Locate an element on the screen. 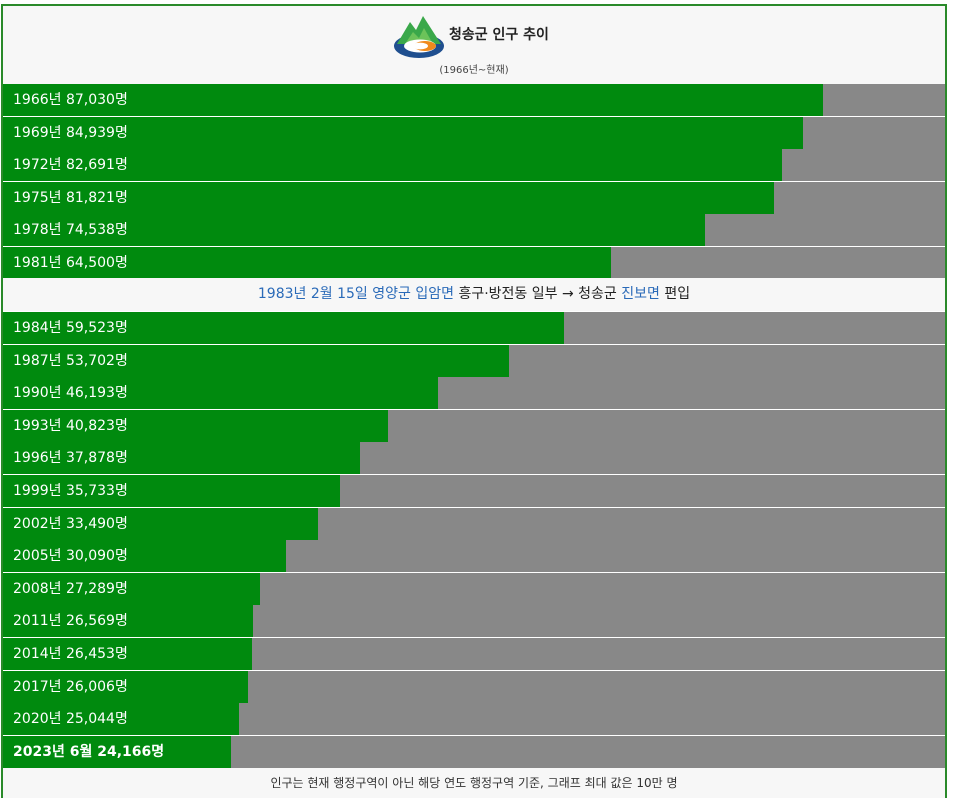 The width and height of the screenshot is (953, 805). bar-row: 2017년 26,006명 is located at coordinates (474, 686).